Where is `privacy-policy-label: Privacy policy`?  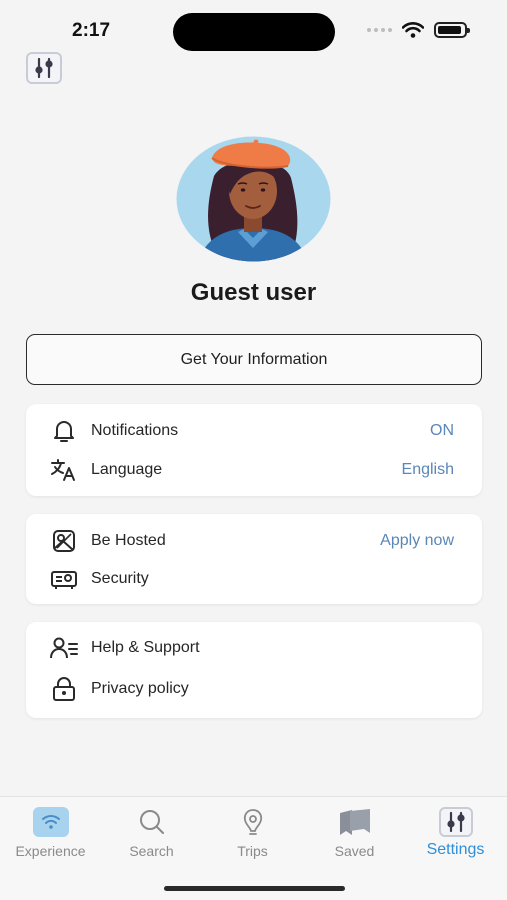 privacy-policy-label: Privacy policy is located at coordinates (140, 688).